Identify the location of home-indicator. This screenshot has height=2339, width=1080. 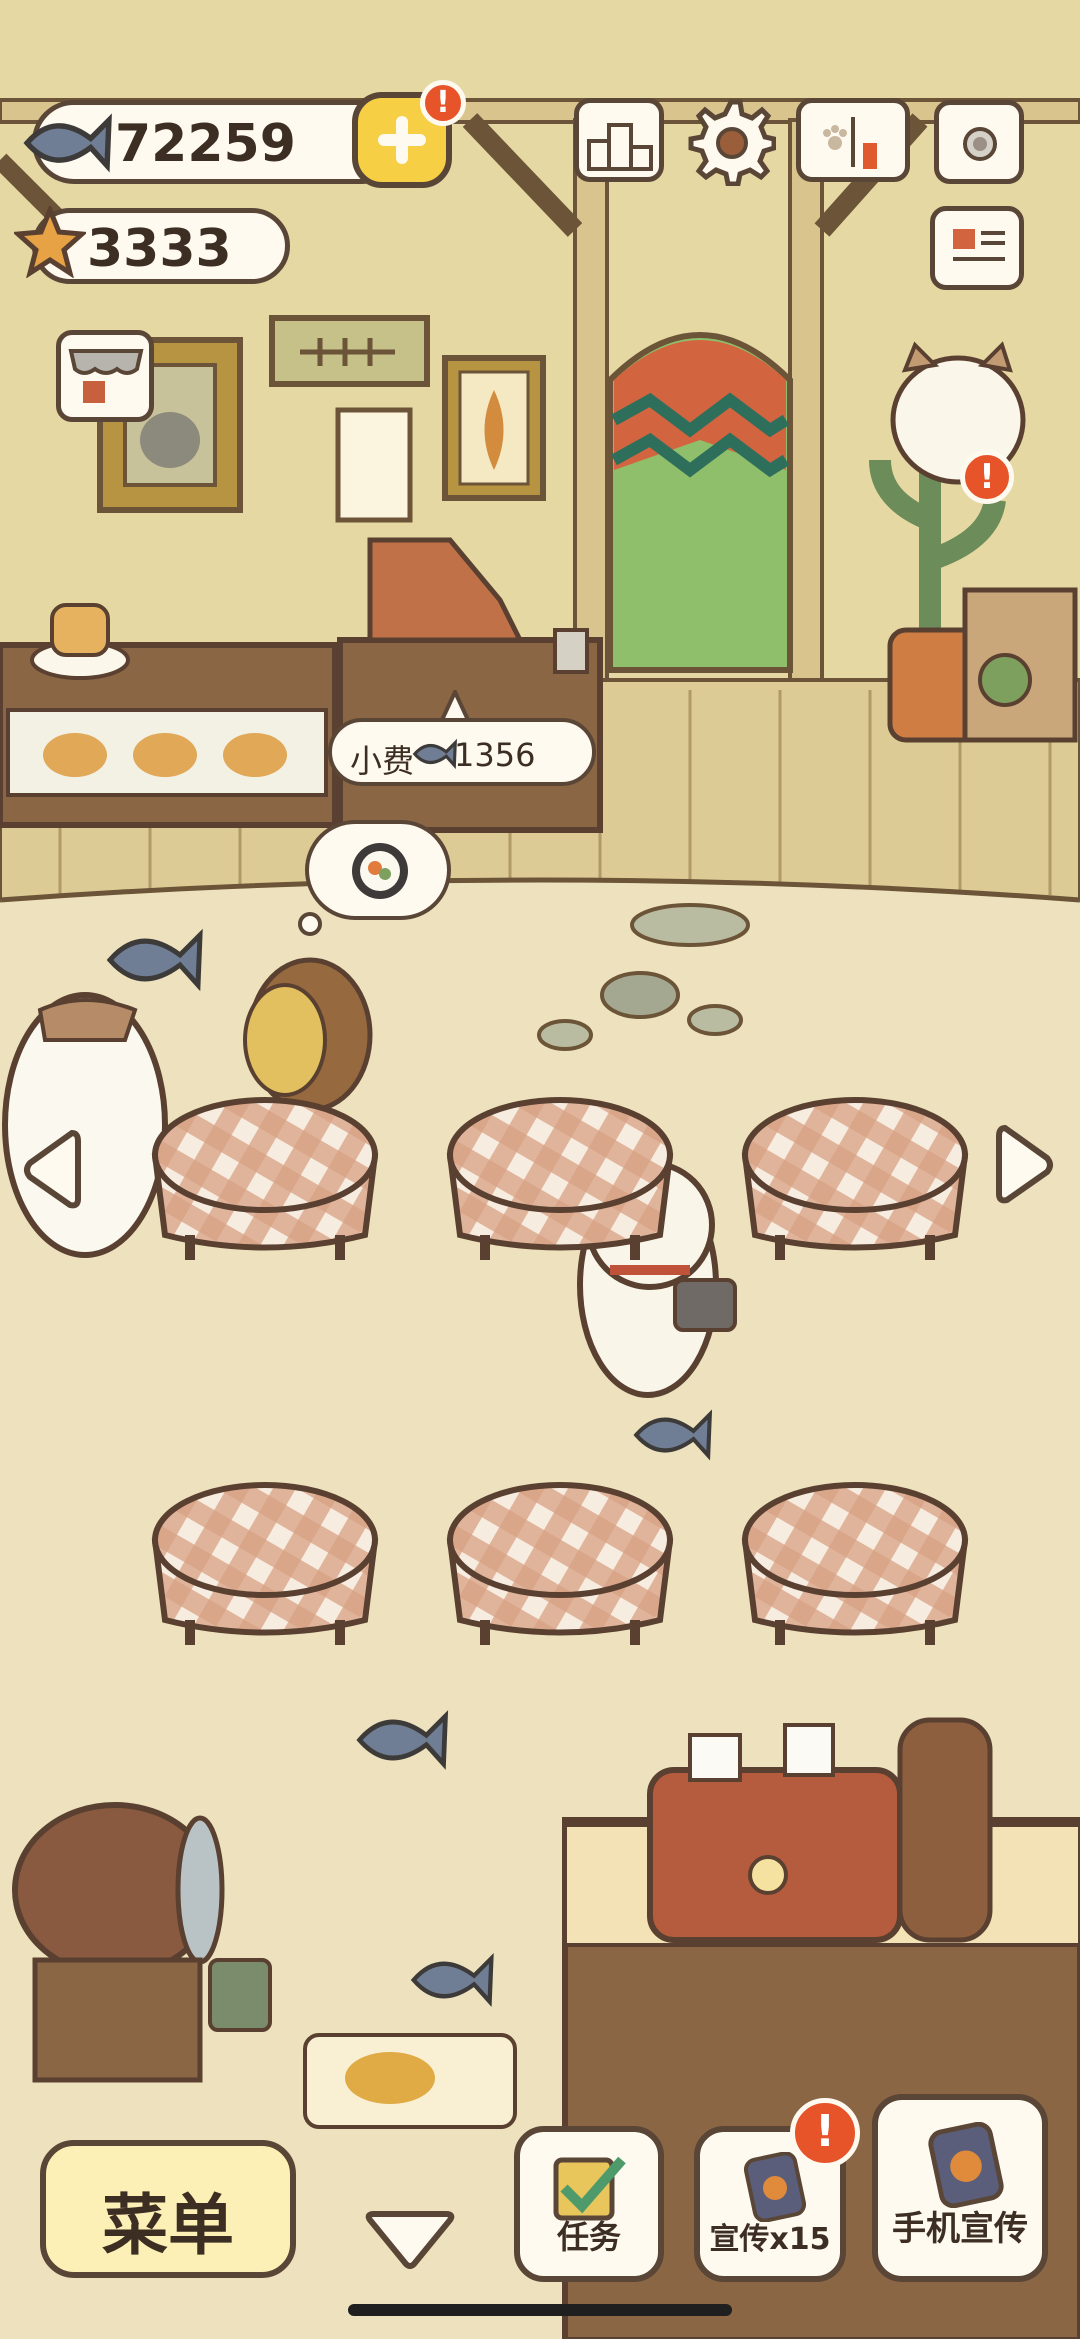
(540, 2310).